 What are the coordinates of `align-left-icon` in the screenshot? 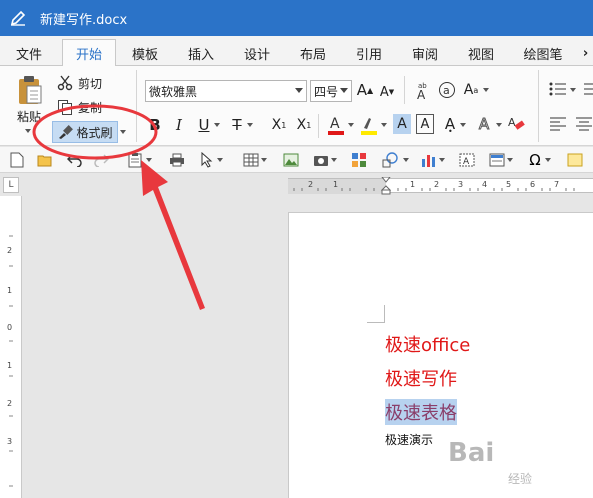 It's located at (558, 124).